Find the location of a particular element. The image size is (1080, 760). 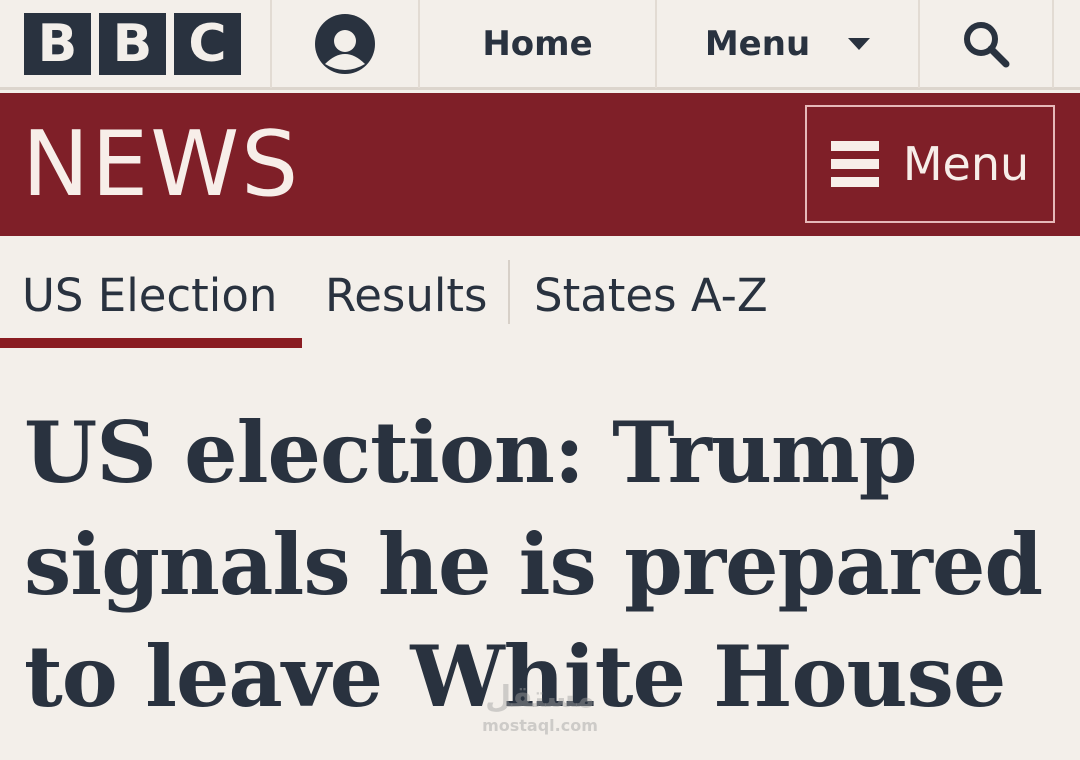

watermark: مستقل mostaql.com is located at coordinates (540, 708).